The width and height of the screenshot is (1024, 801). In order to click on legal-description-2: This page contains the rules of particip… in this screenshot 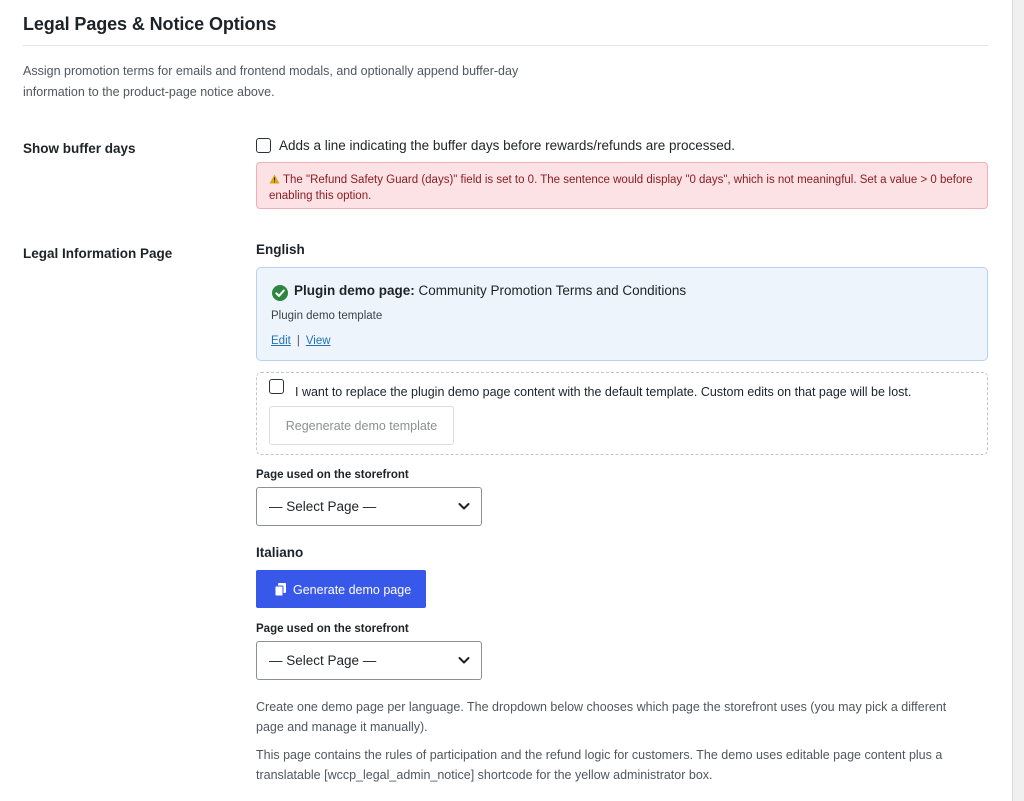, I will do `click(599, 765)`.